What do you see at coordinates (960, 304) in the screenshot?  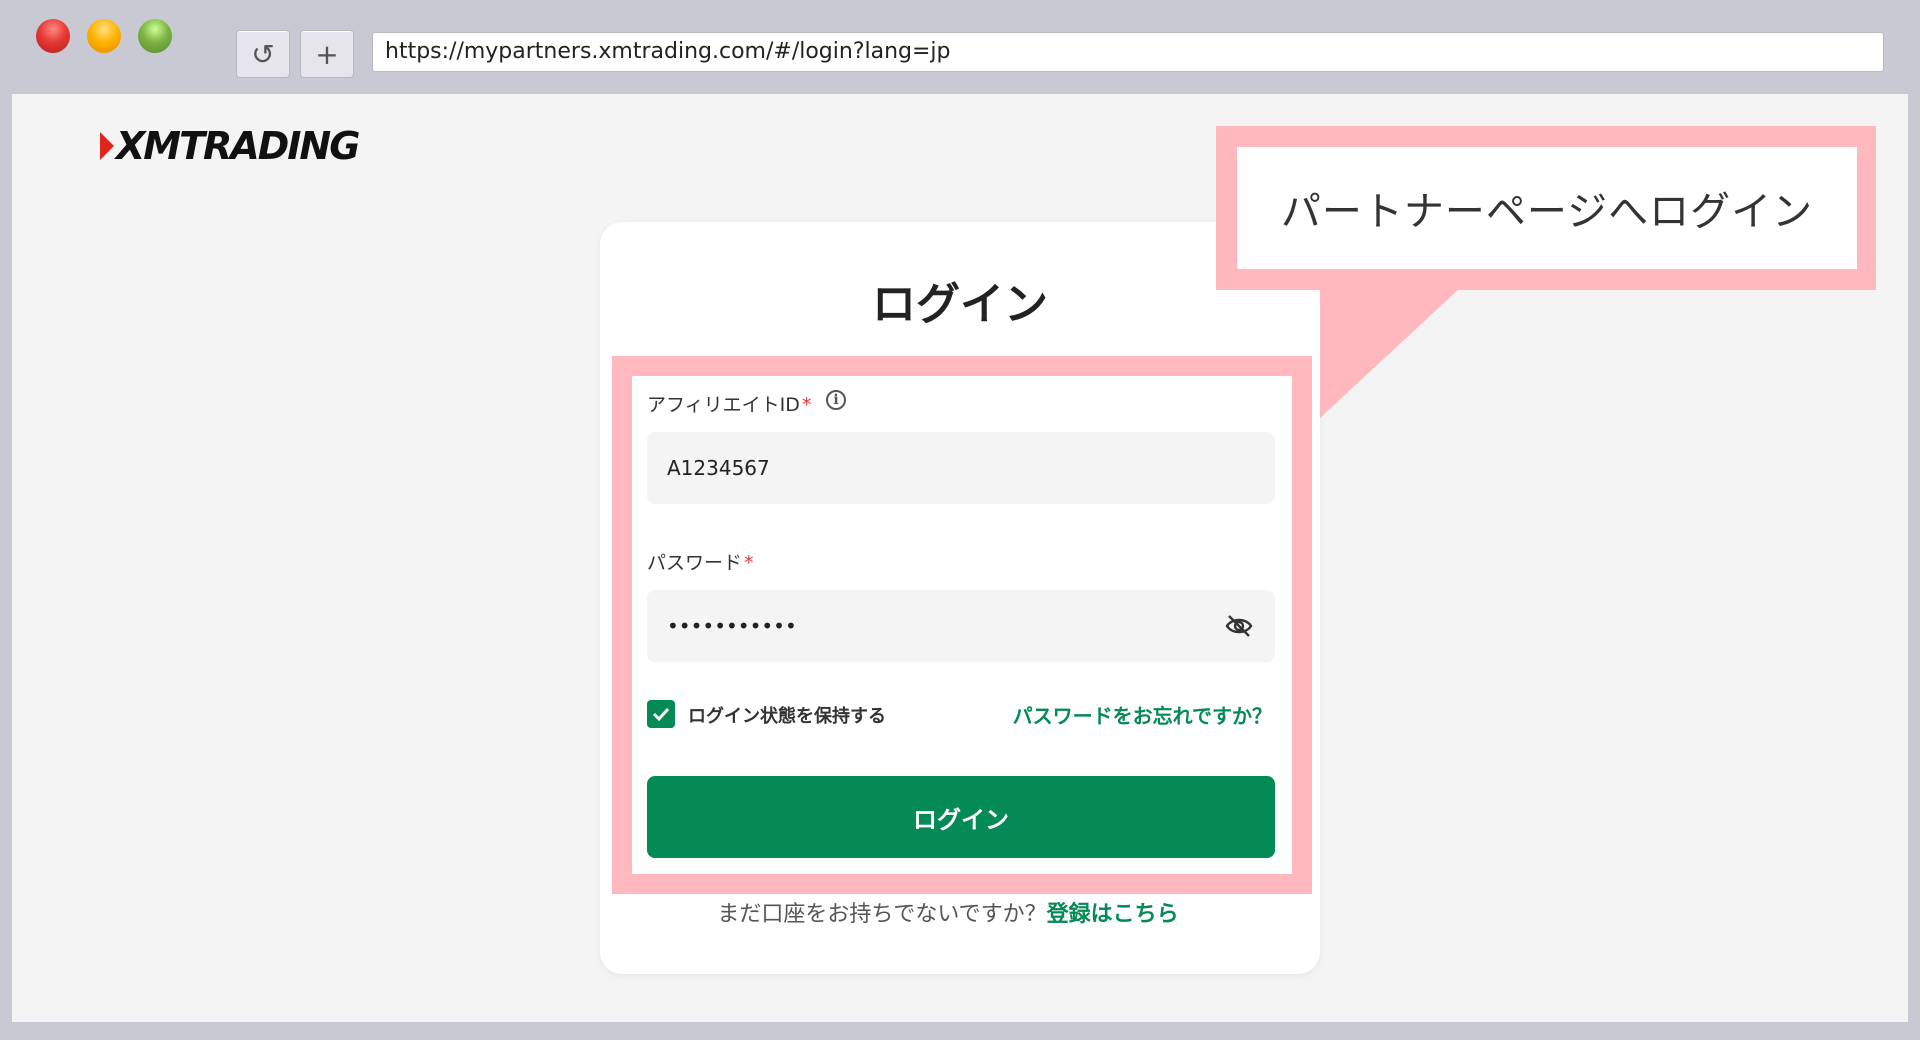 I see `page-title: ログイン` at bounding box center [960, 304].